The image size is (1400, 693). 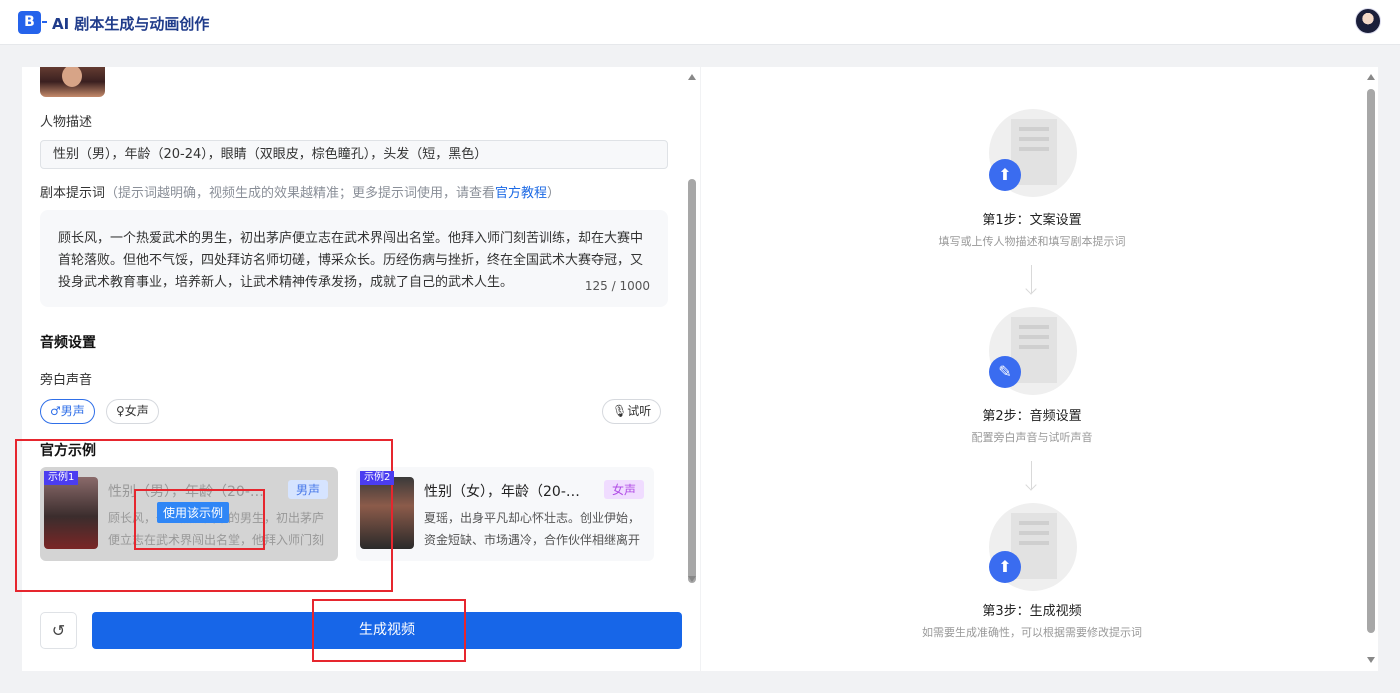 I want to click on character-image, so click(x=72, y=82).